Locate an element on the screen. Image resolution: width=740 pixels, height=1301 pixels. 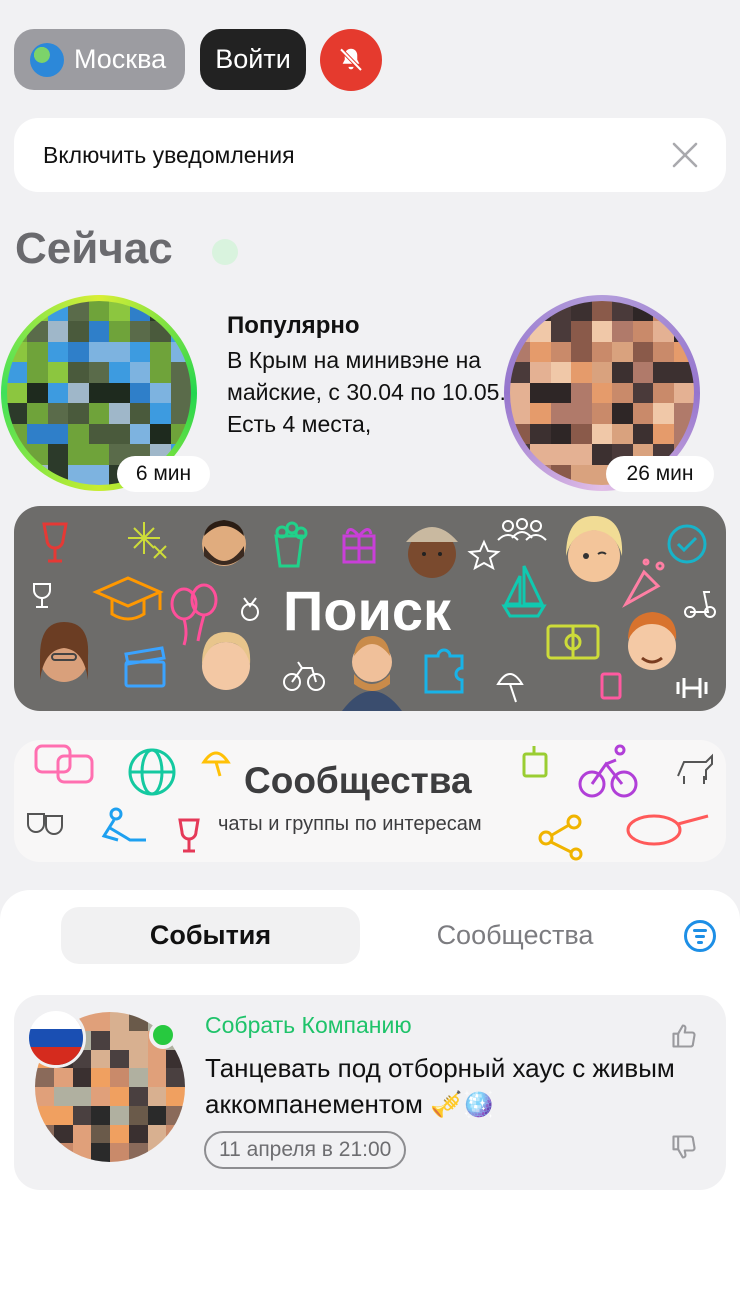
event-category: Собрать Компанию is located at coordinates (308, 1025).